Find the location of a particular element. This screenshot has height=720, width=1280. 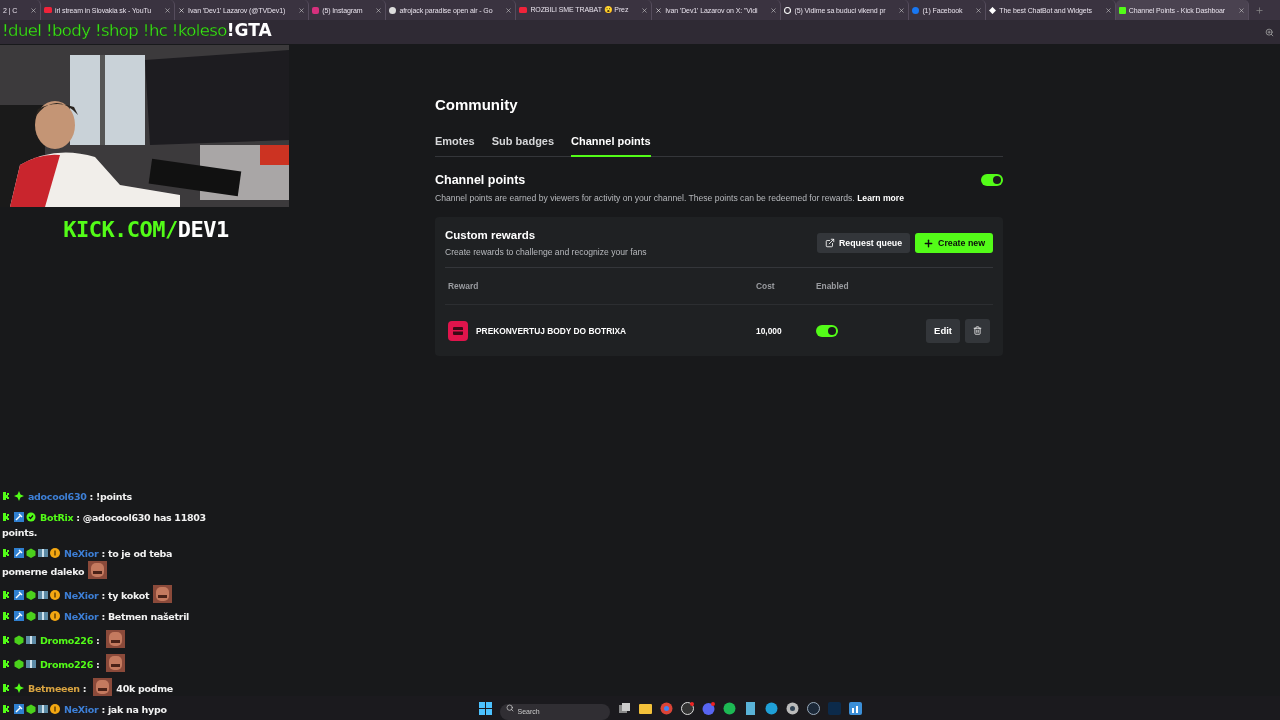

column-header: Enabled is located at coordinates (833, 286).